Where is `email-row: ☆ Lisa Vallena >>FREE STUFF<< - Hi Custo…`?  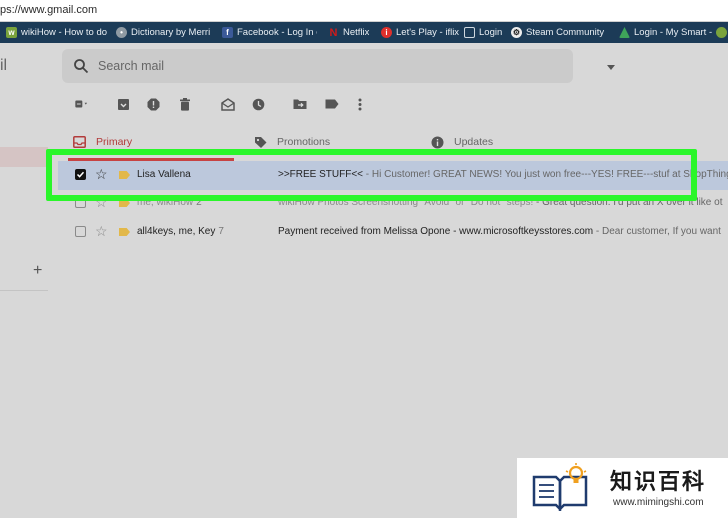
email-row: ☆ Lisa Vallena >>FREE STUFF<< - Hi Custo… is located at coordinates (393, 175).